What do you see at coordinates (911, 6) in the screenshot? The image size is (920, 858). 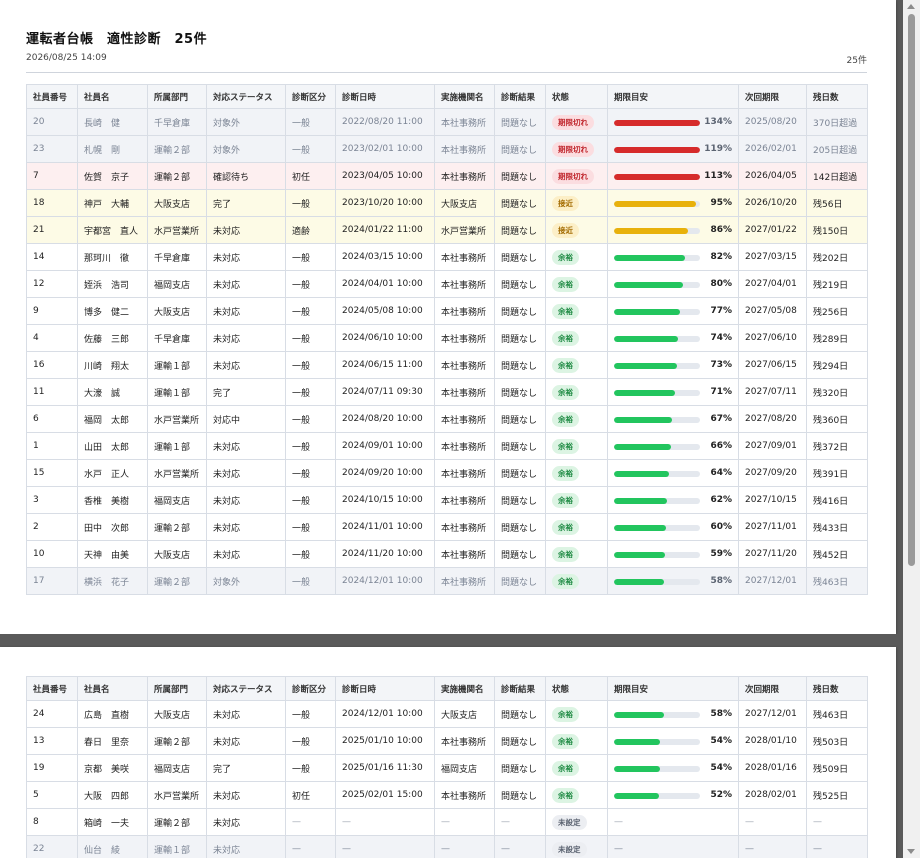 I see `scroll-up-arrow-icon` at bounding box center [911, 6].